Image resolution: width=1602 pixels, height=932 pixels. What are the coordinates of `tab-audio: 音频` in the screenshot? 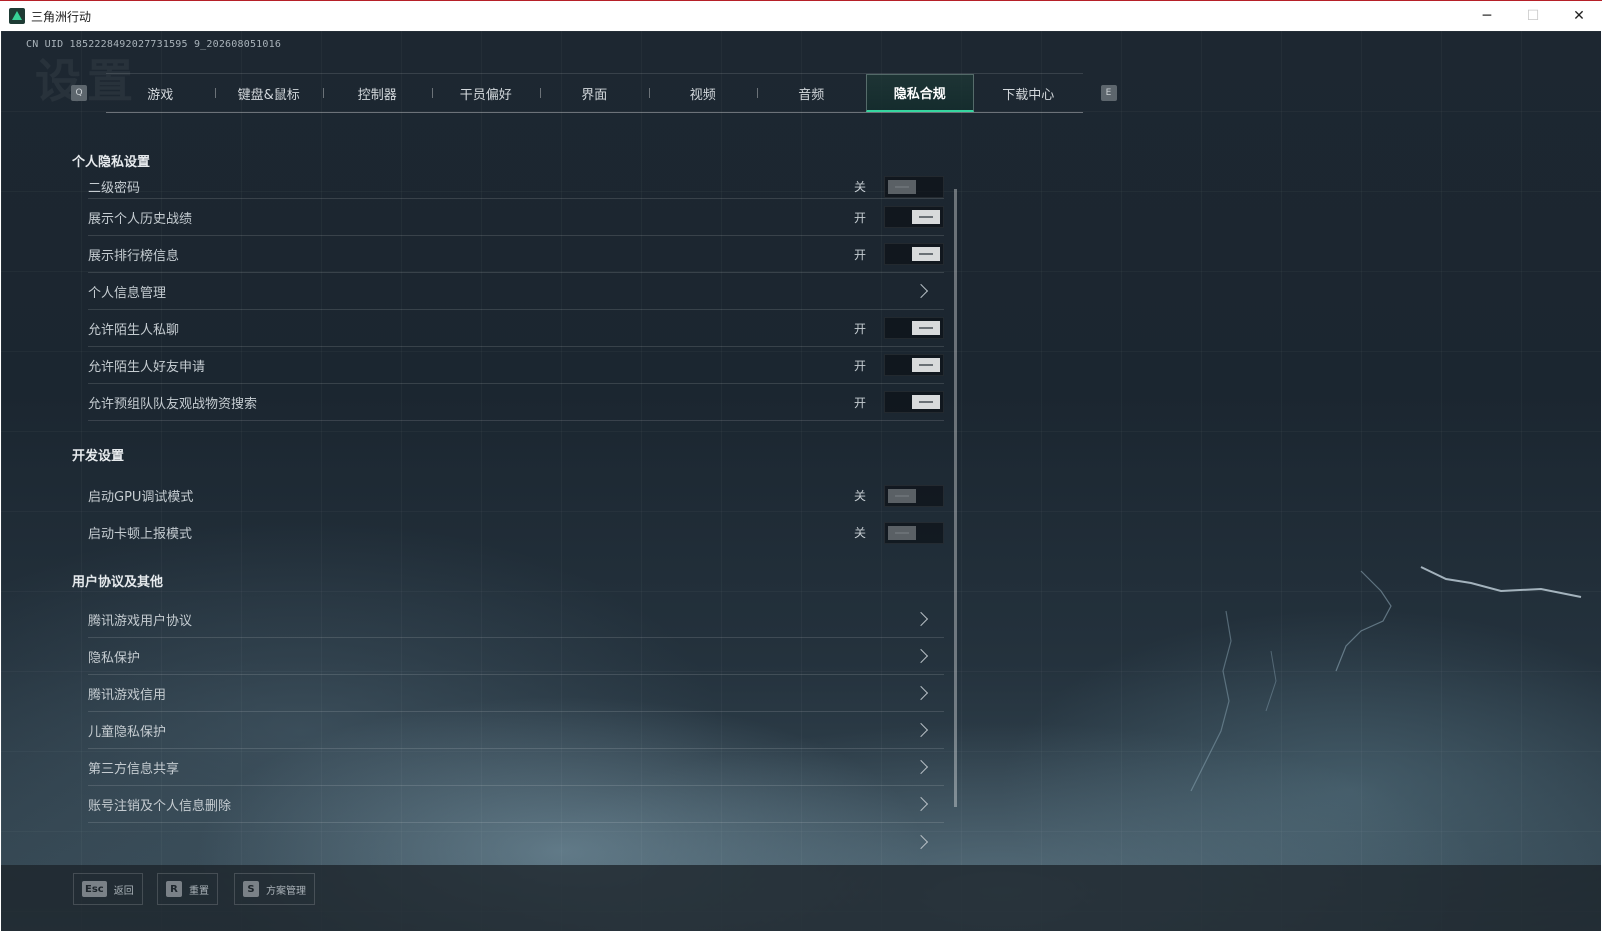 It's located at (811, 93).